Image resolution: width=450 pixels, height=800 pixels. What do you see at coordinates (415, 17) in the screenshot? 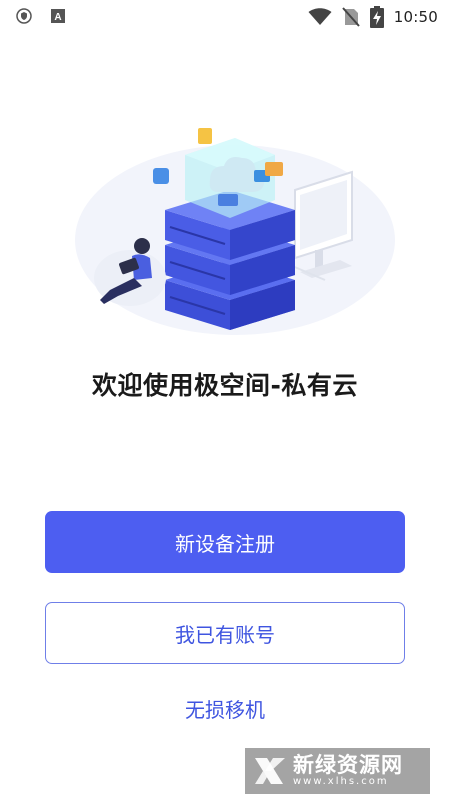
I see `status-time: 10:50` at bounding box center [415, 17].